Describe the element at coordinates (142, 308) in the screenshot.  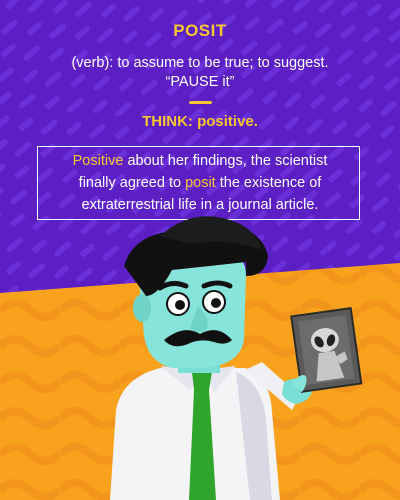
I see `ear` at that location.